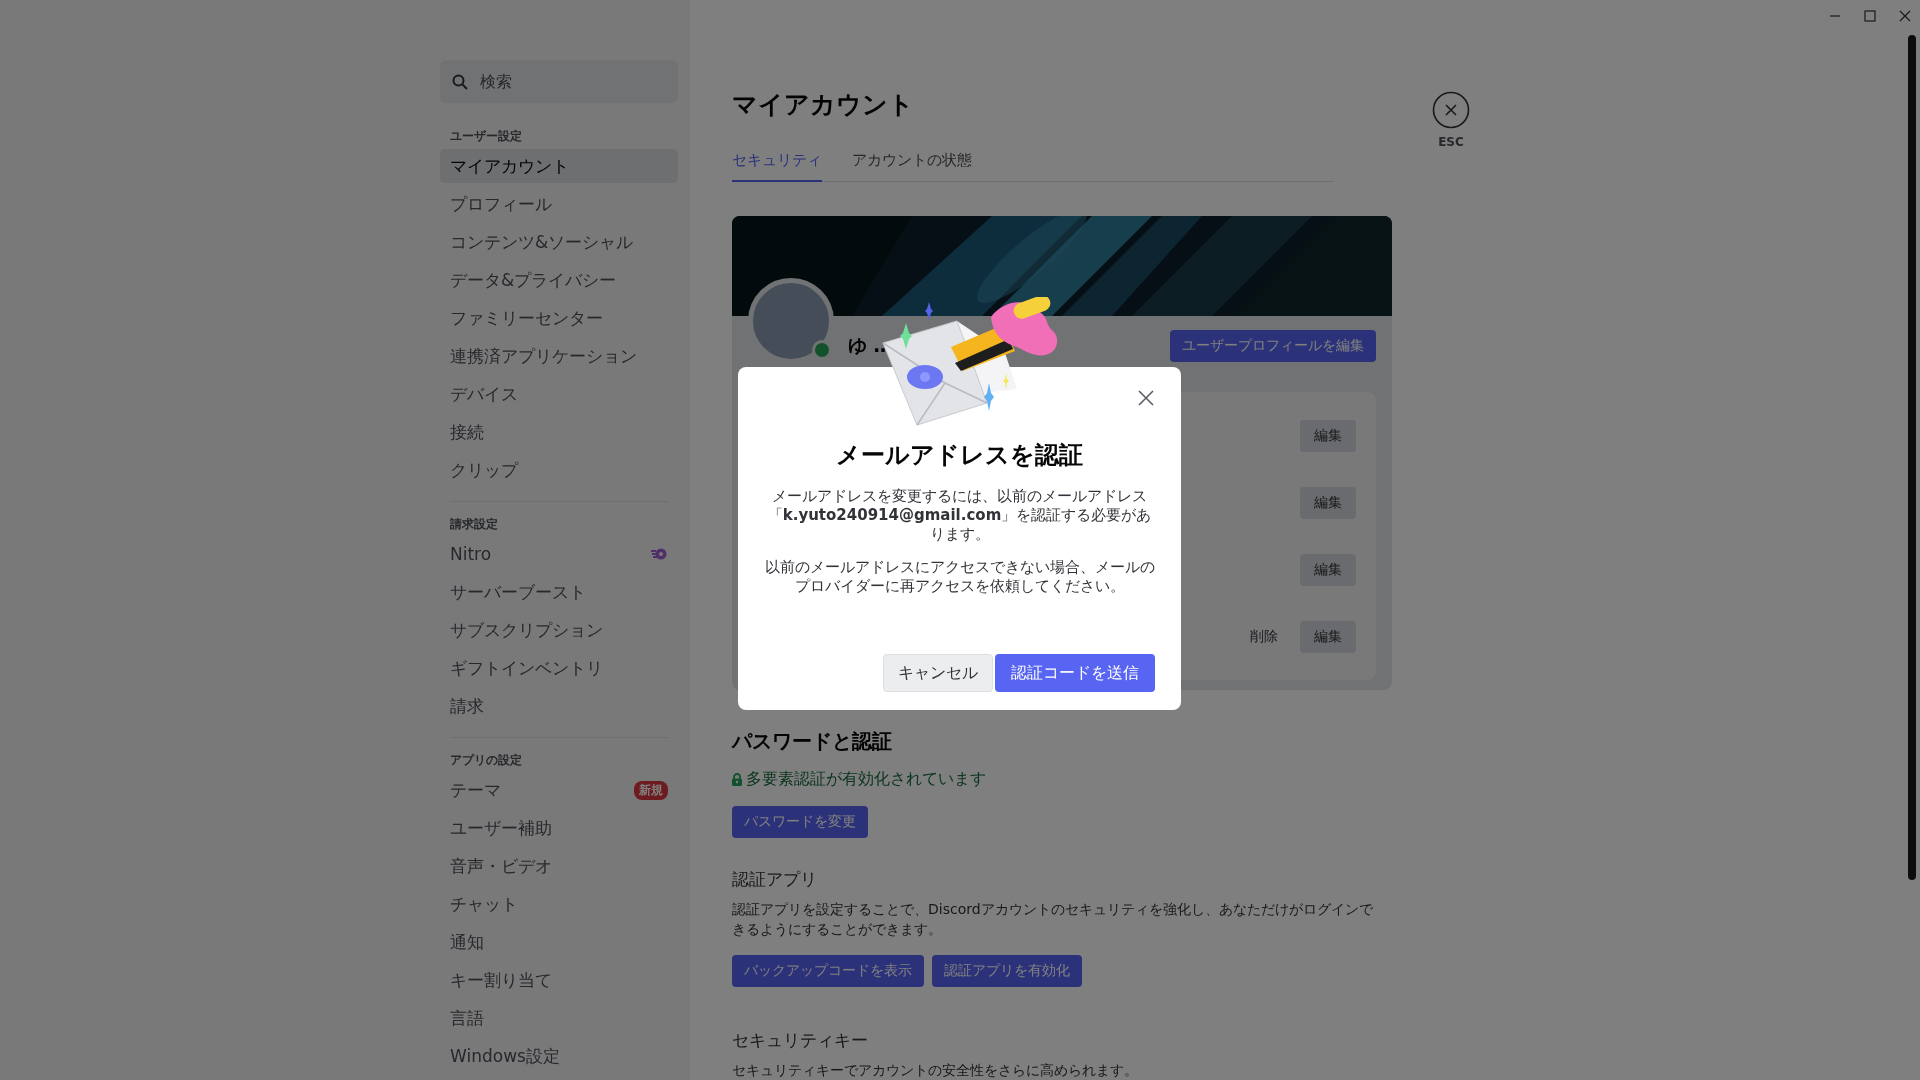  I want to click on section-title: パスワードと認証, so click(812, 741).